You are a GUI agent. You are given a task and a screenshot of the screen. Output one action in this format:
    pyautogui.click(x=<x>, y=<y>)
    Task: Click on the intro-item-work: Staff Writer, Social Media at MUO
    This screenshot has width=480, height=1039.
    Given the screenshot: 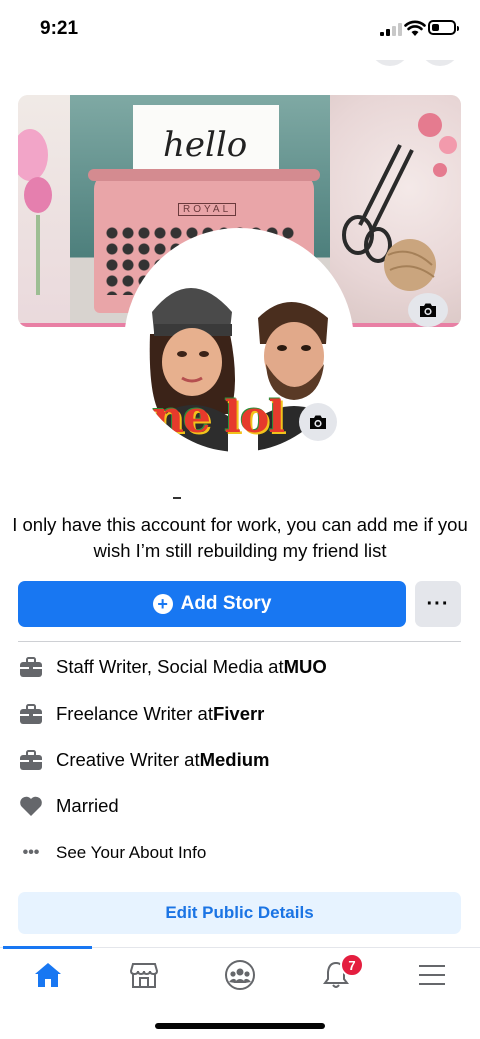 What is the action you would take?
    pyautogui.click(x=172, y=667)
    